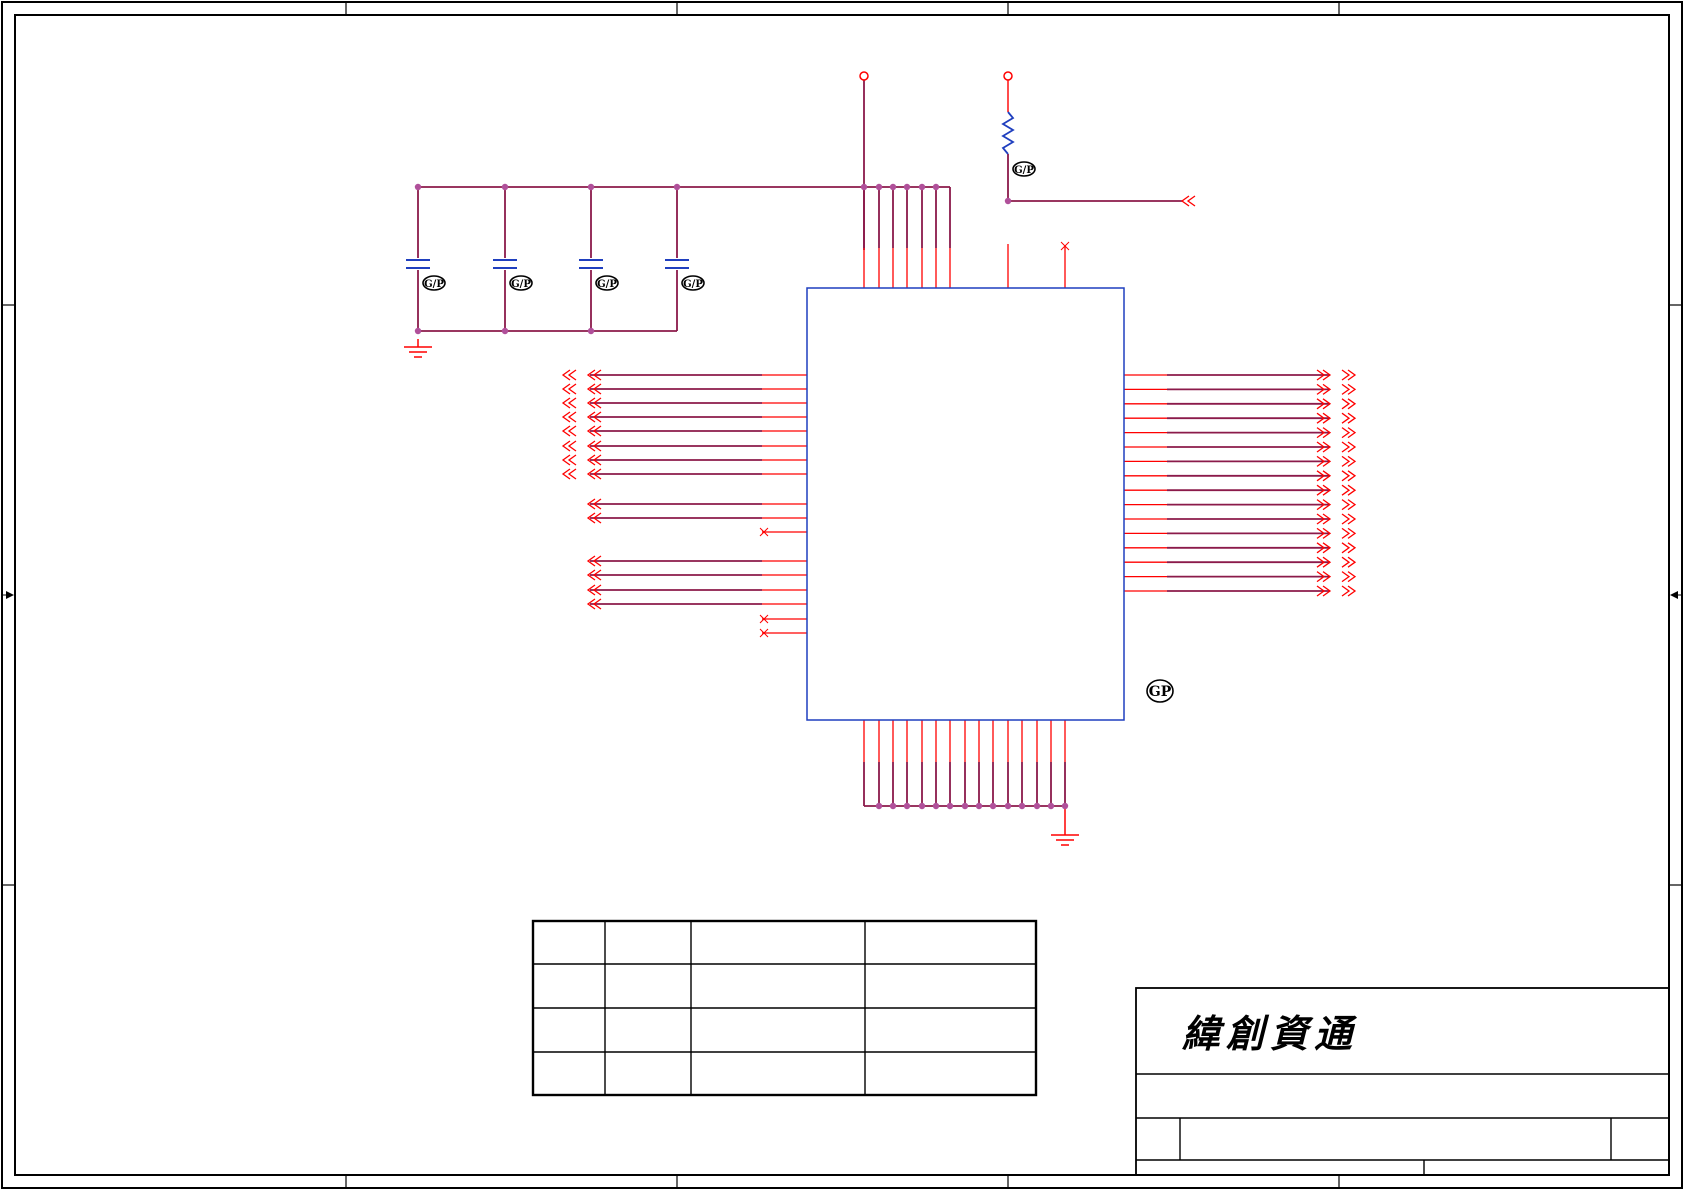 The width and height of the screenshot is (1684, 1190). Describe the element at coordinates (1270, 1033) in the screenshot. I see `company-logo: 緯創資通` at that location.